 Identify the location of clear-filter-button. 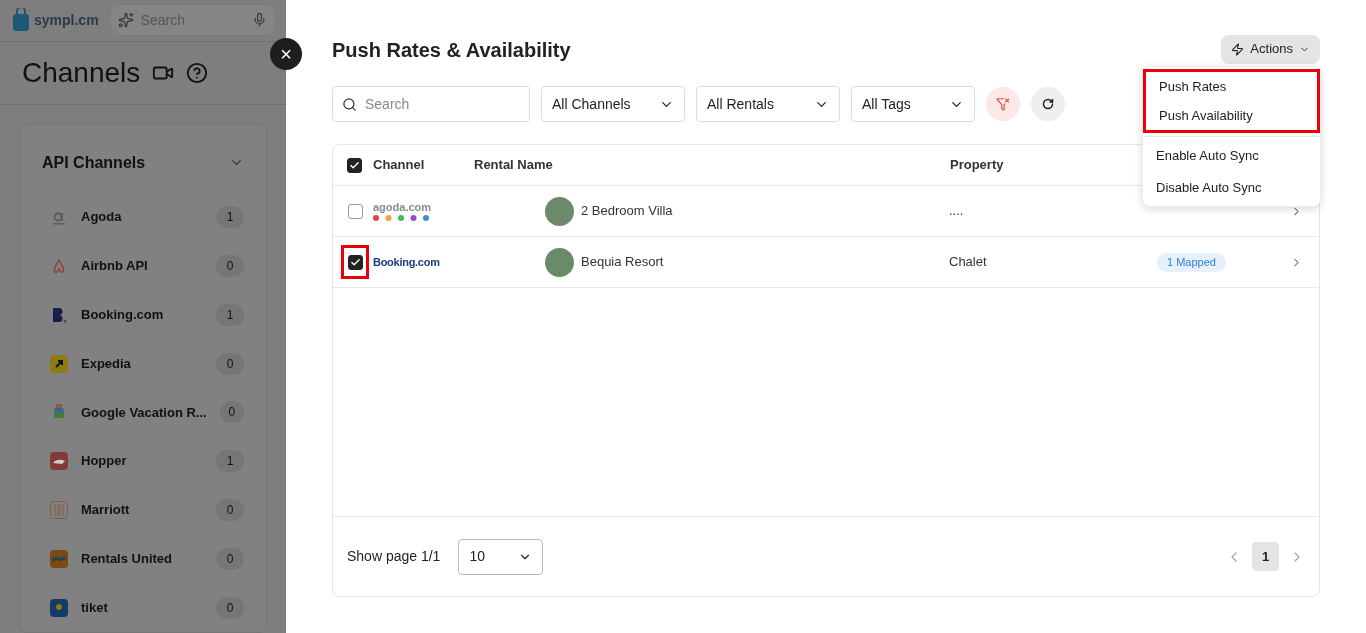
(1003, 104).